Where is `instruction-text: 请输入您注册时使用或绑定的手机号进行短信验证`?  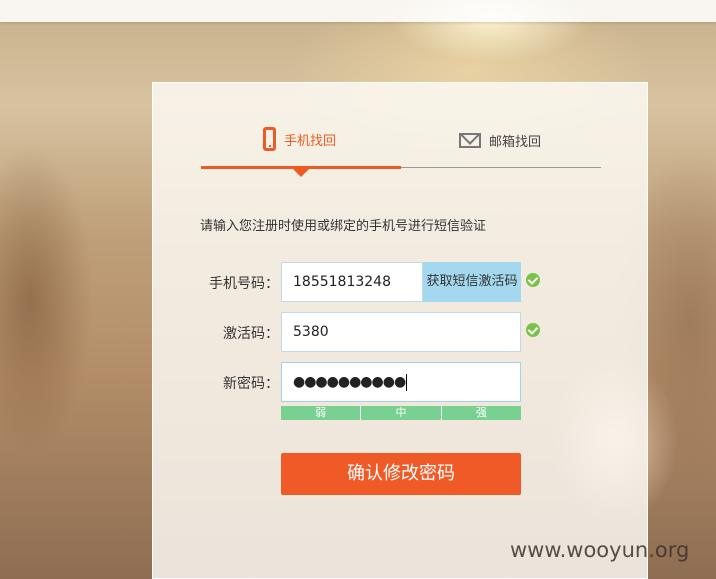
instruction-text: 请输入您注册时使用或绑定的手机号进行短信验证 is located at coordinates (343, 226).